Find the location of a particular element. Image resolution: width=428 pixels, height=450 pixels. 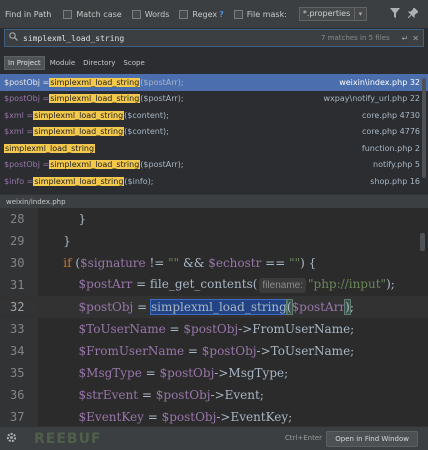

result-file: weixin\index.php 32 is located at coordinates (379, 82).